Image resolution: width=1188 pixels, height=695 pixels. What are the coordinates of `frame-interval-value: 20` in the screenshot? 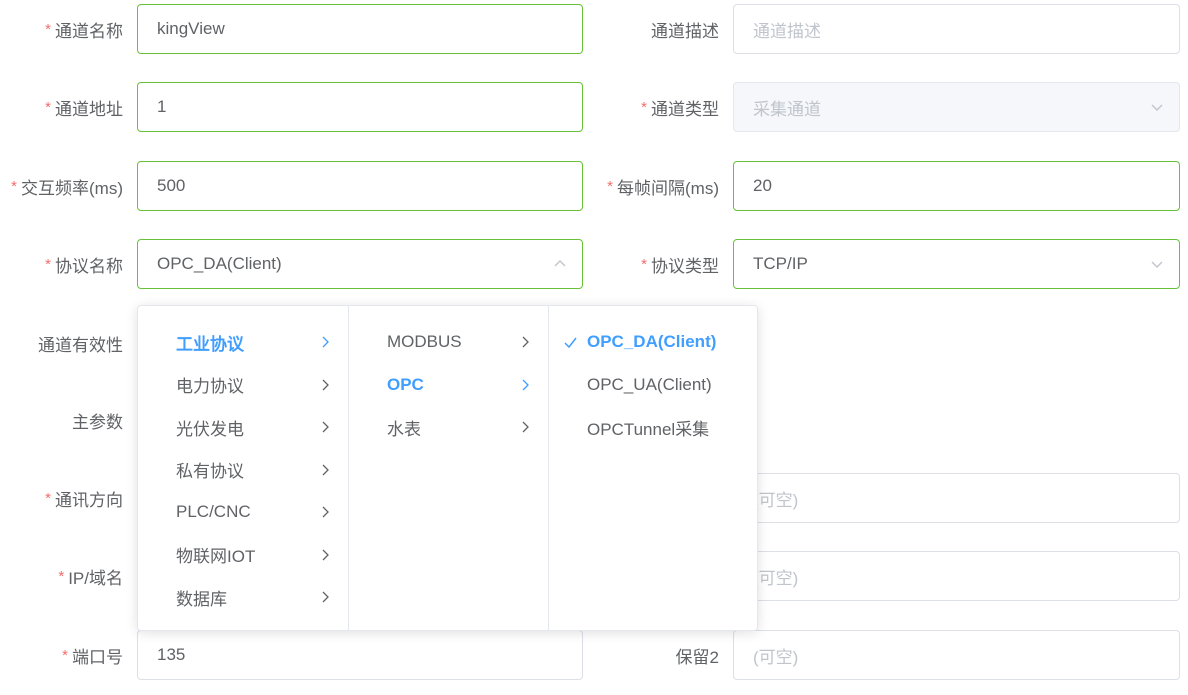 It's located at (762, 185).